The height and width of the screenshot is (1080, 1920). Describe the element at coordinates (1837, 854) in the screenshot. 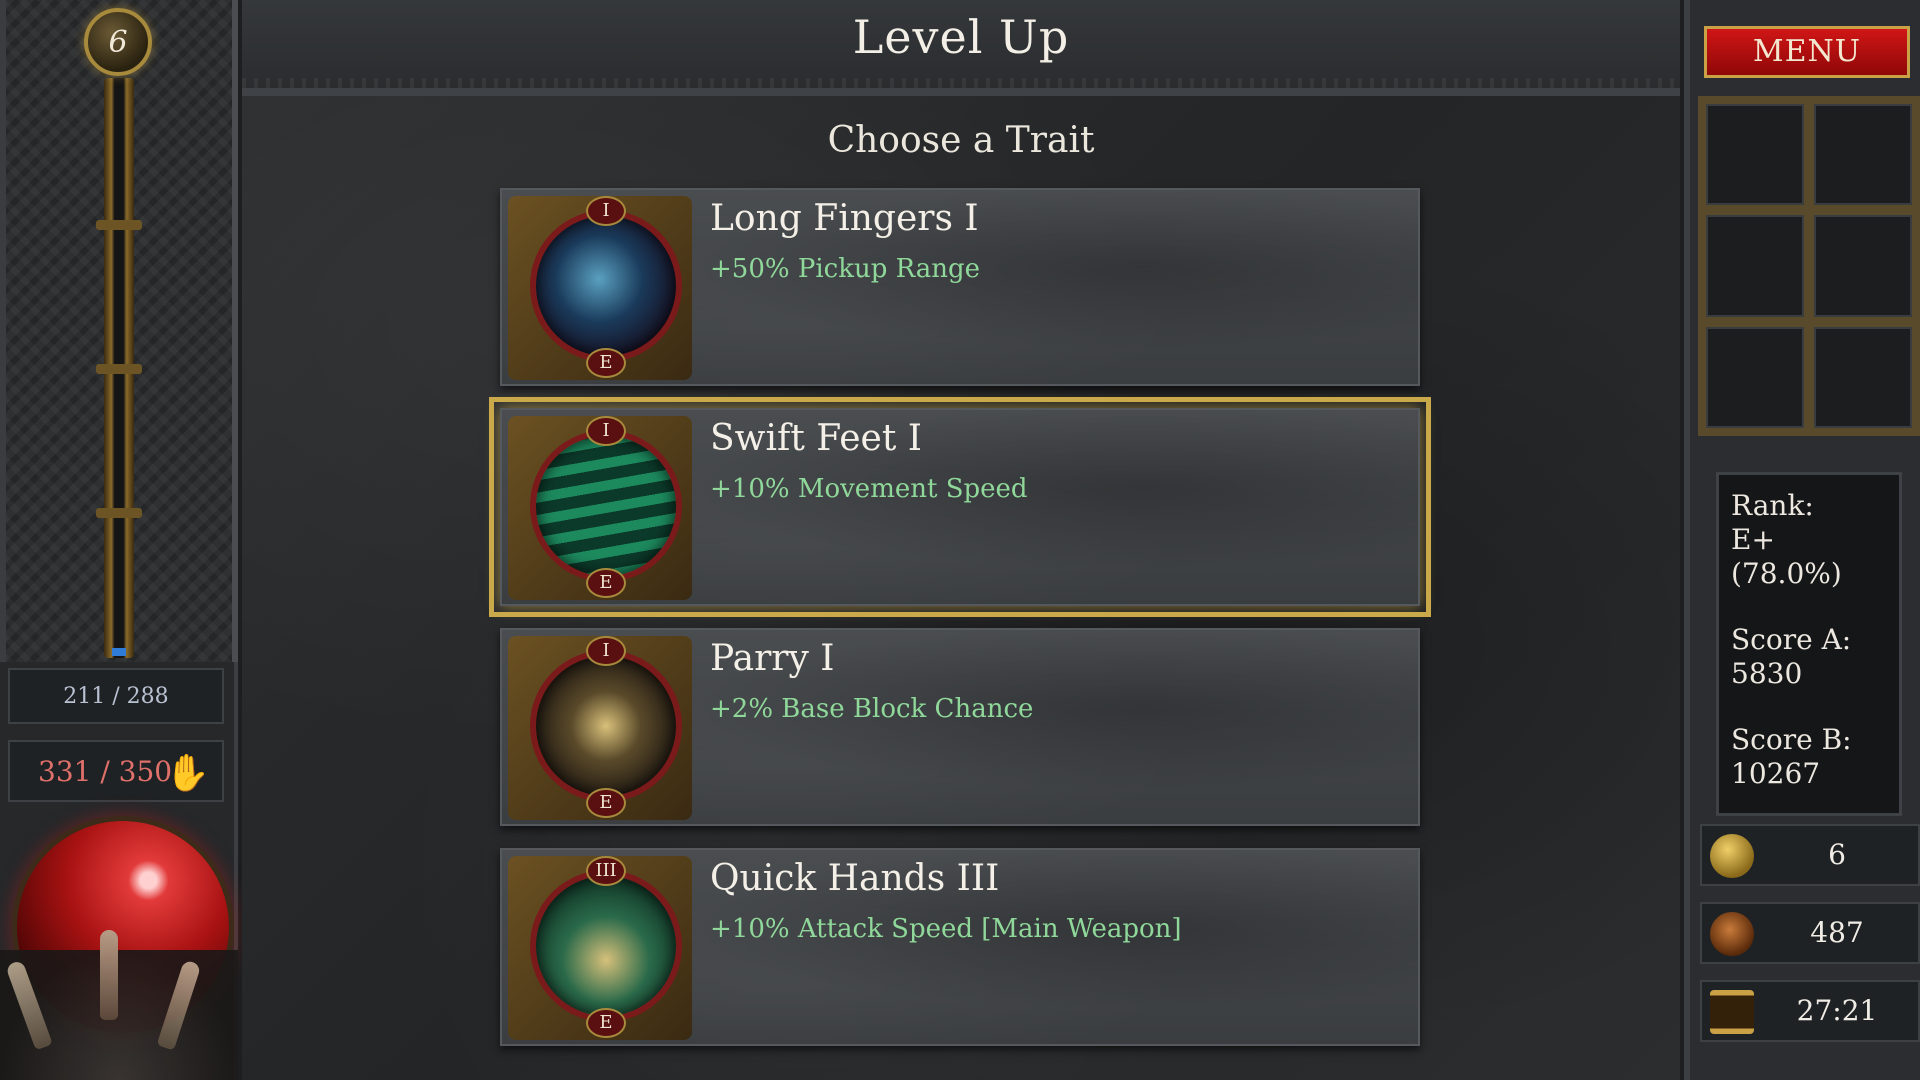

I see `gold-value: 6` at that location.